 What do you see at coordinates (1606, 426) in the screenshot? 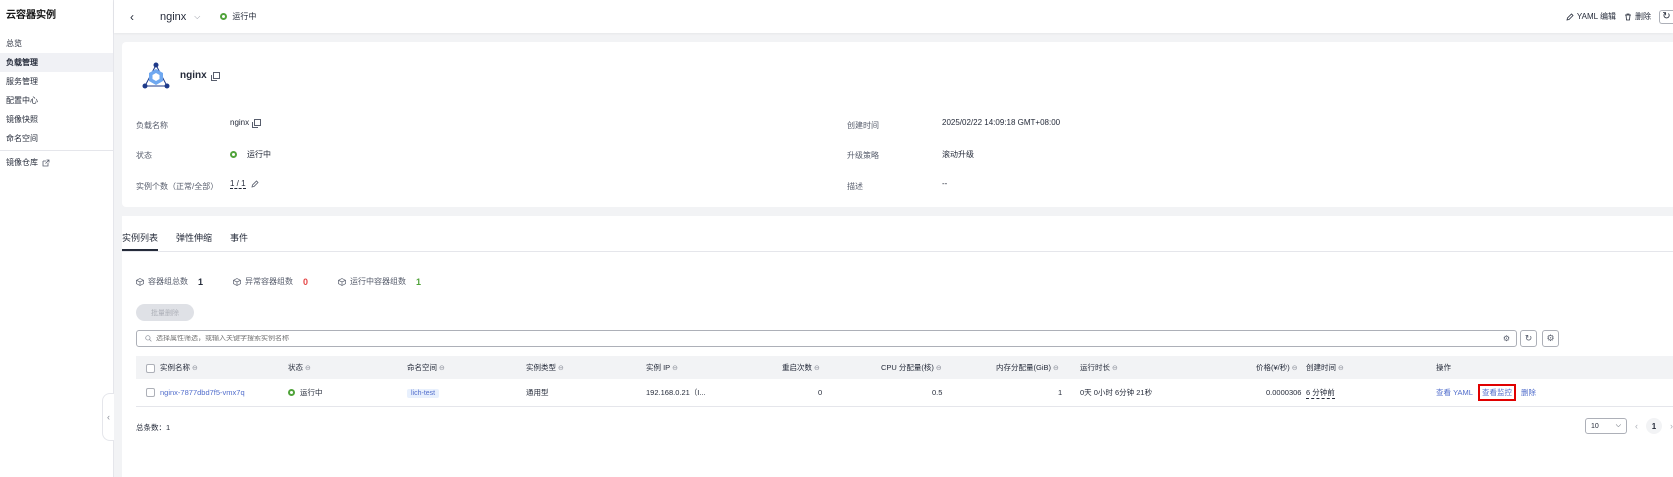
I see `page-size-select: 10 ⌵` at bounding box center [1606, 426].